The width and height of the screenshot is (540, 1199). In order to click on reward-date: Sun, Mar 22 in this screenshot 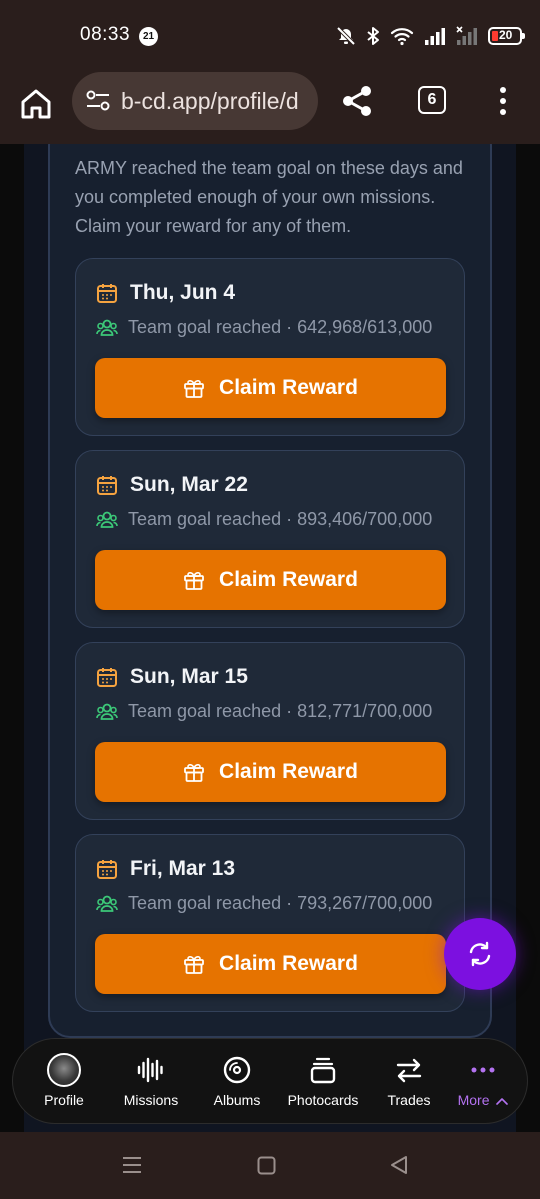, I will do `click(189, 484)`.